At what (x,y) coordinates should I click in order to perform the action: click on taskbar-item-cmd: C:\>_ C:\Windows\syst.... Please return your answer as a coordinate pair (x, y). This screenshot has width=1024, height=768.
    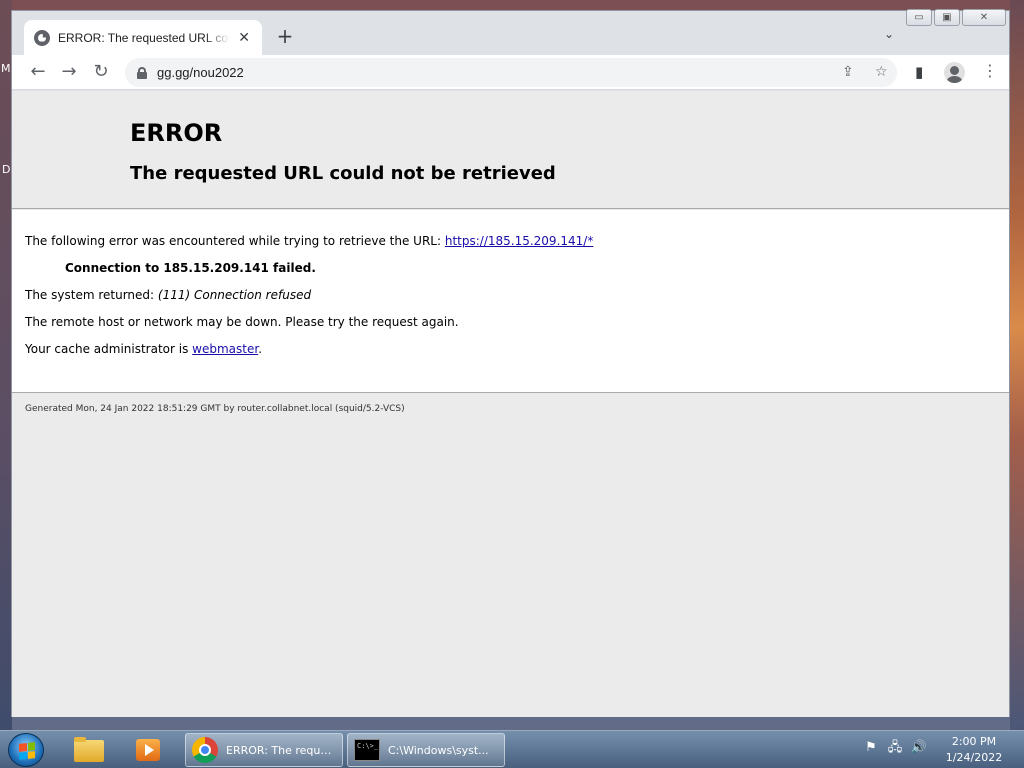
    Looking at the image, I should click on (426, 750).